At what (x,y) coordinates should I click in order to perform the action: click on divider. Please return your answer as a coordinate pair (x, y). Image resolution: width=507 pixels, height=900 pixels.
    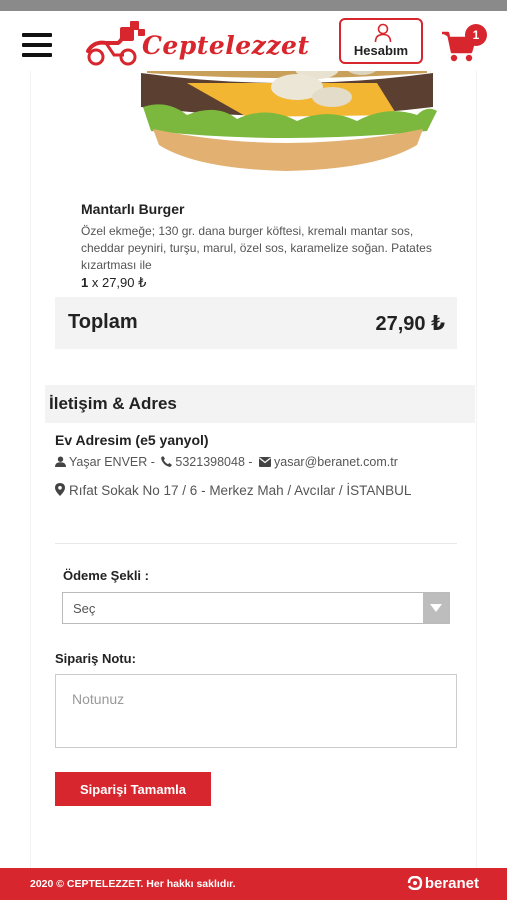
    Looking at the image, I should click on (256, 543).